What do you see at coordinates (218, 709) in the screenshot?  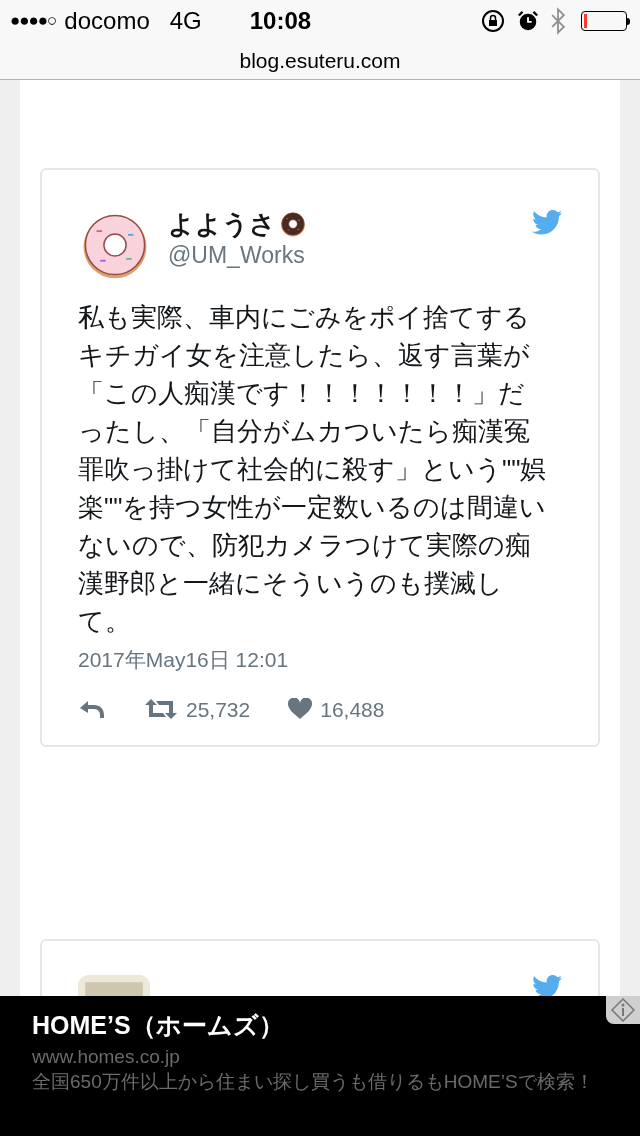 I see `retweet-count: 25,732` at bounding box center [218, 709].